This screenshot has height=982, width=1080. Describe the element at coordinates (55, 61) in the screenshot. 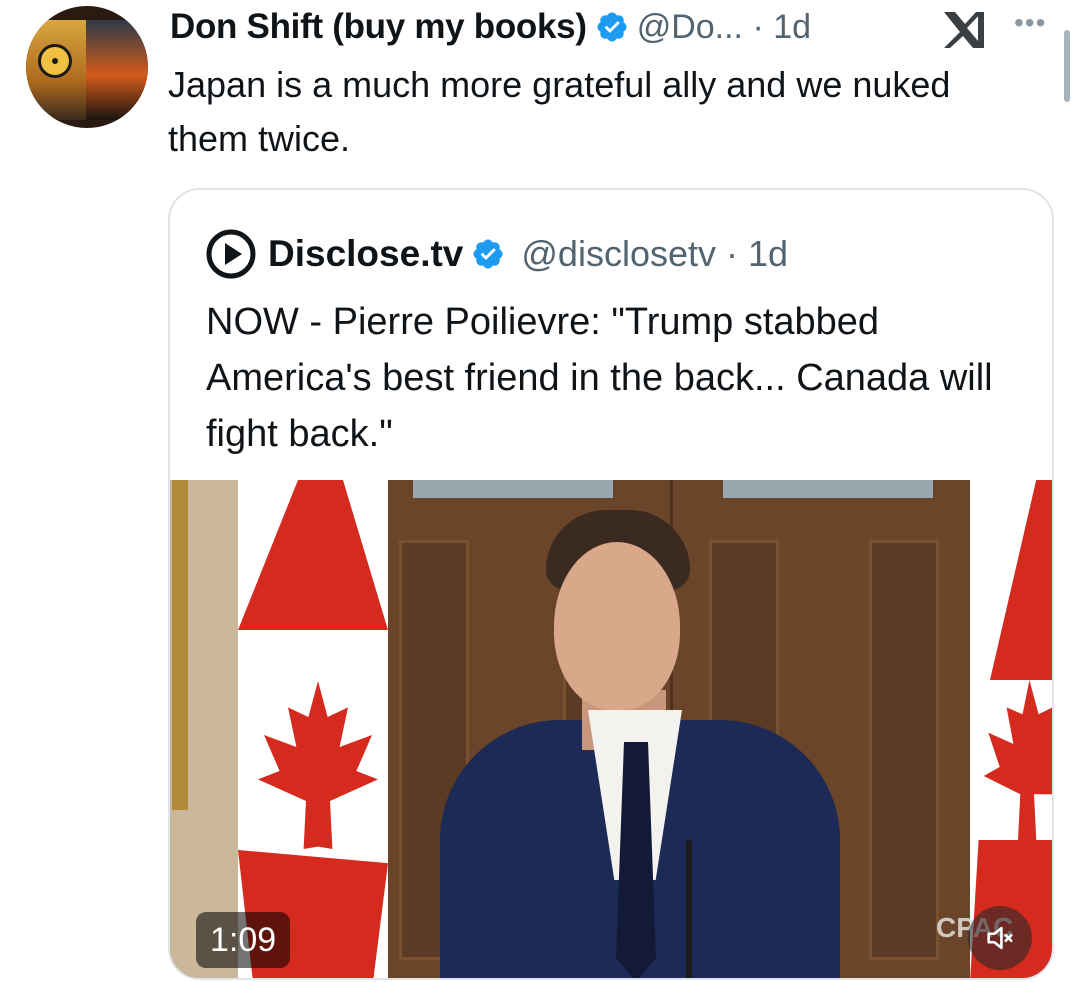

I see `radiation-icon` at that location.